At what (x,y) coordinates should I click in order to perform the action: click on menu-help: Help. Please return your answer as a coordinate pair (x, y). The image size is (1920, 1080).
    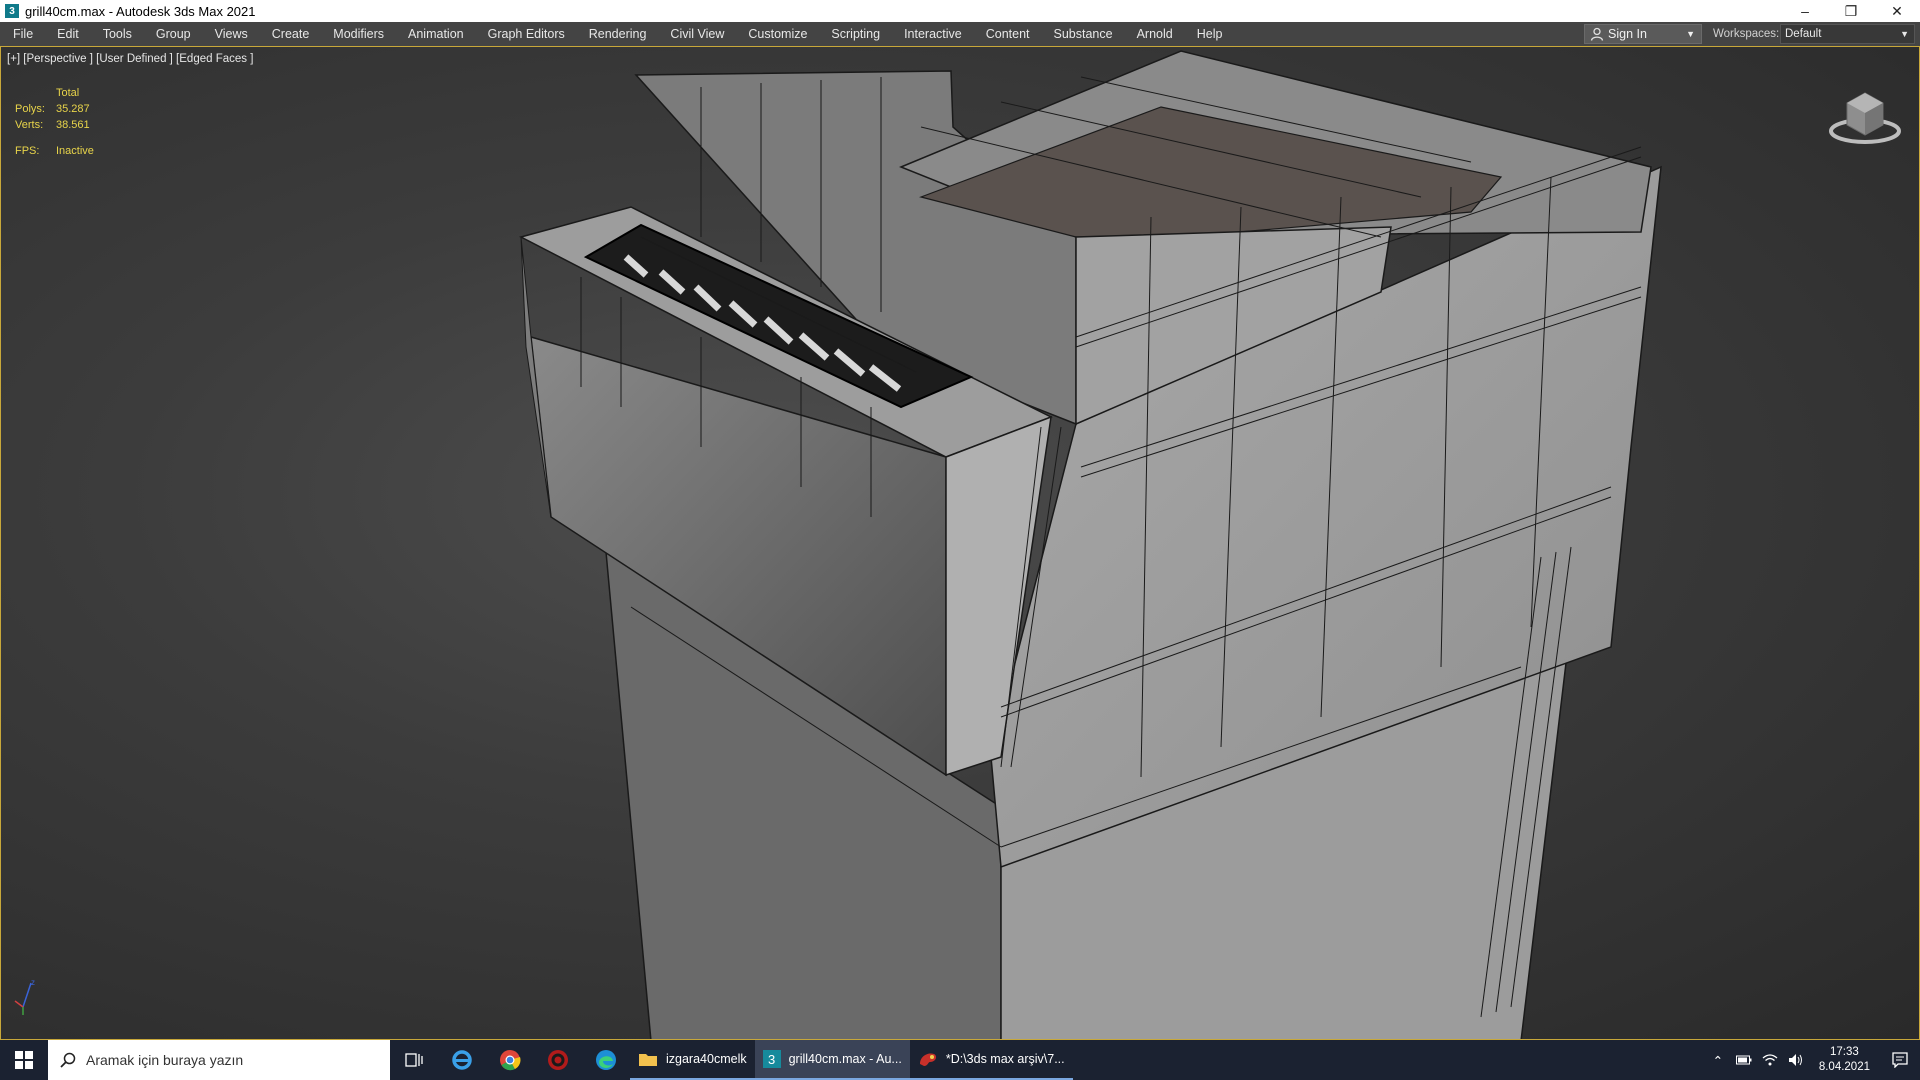
    Looking at the image, I should click on (1210, 34).